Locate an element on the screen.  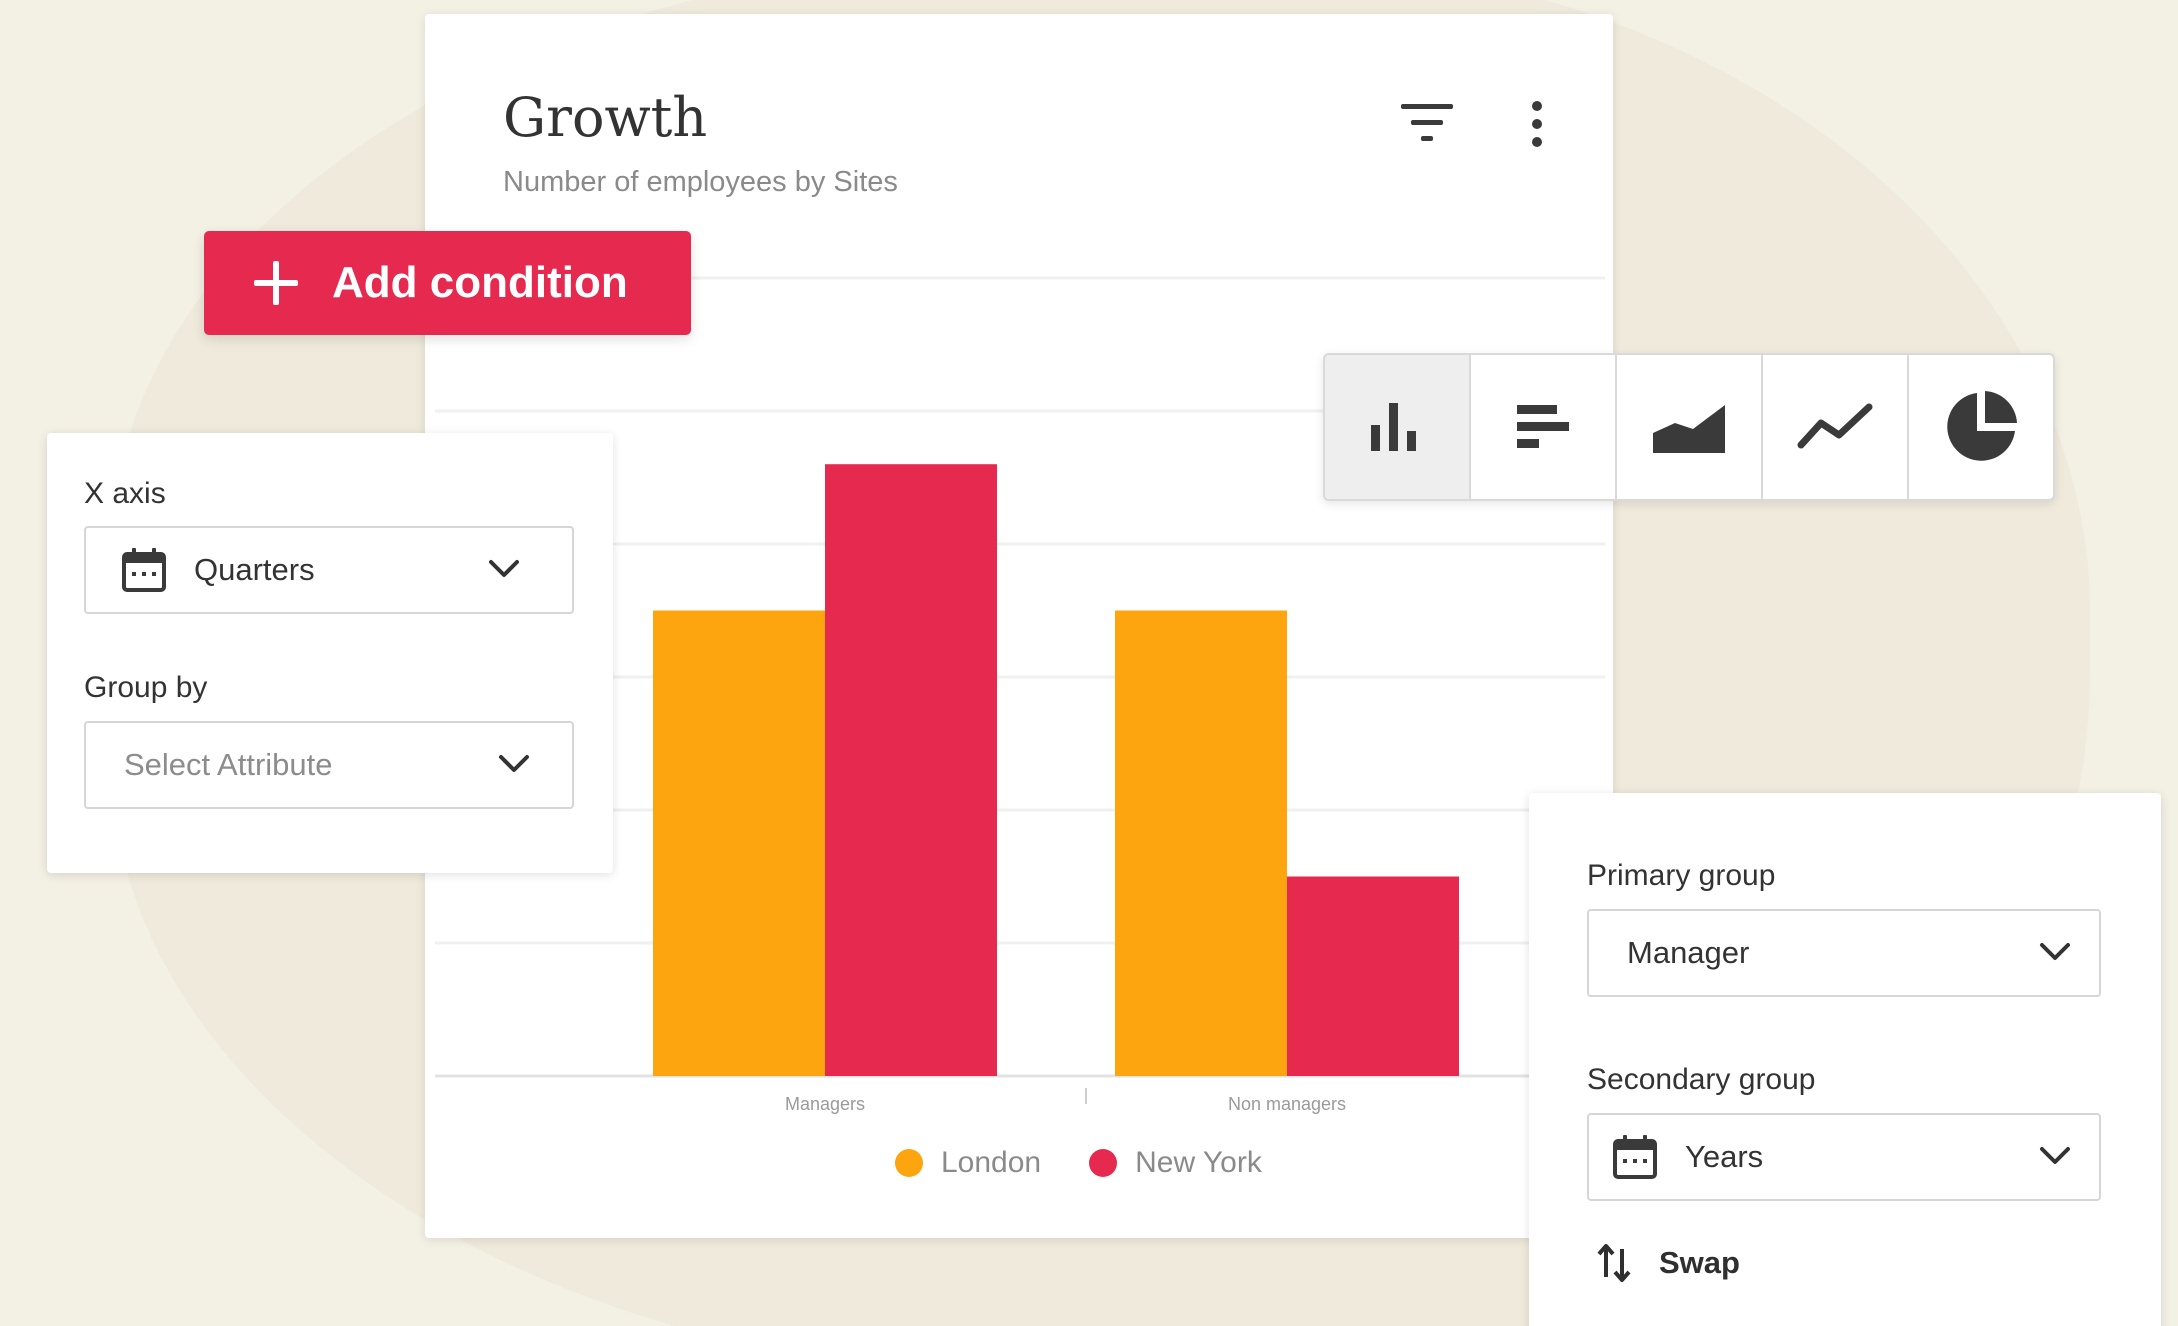
chart-type-line is located at coordinates (1836, 427).